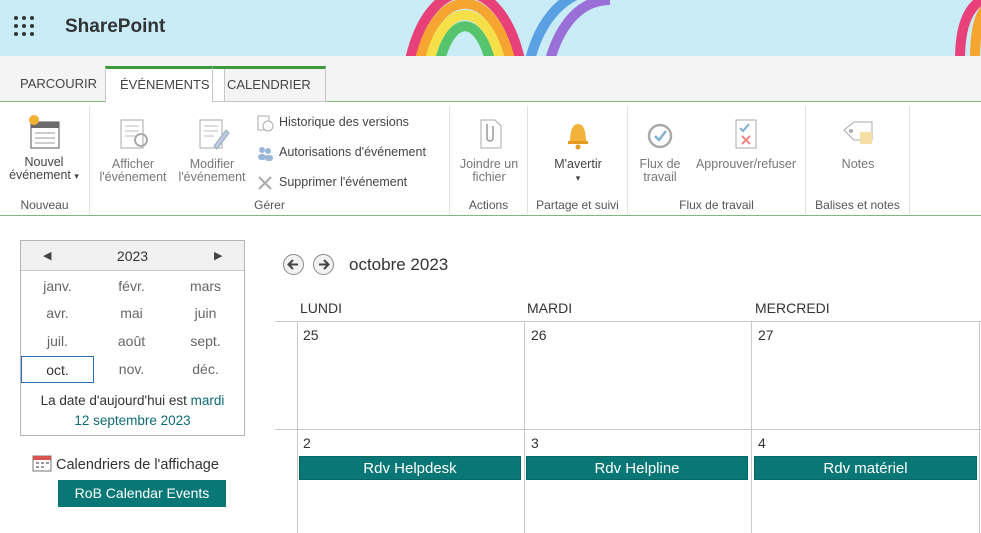 This screenshot has height=533, width=981. What do you see at coordinates (40, 175) in the screenshot?
I see `new-event-label-2: événement` at bounding box center [40, 175].